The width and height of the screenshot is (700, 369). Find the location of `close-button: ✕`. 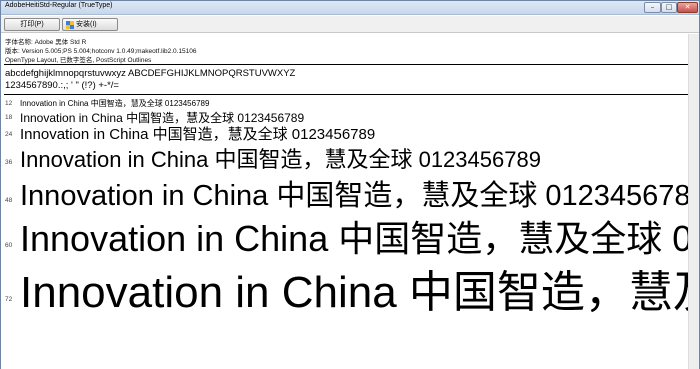

close-button: ✕ is located at coordinates (687, 7).